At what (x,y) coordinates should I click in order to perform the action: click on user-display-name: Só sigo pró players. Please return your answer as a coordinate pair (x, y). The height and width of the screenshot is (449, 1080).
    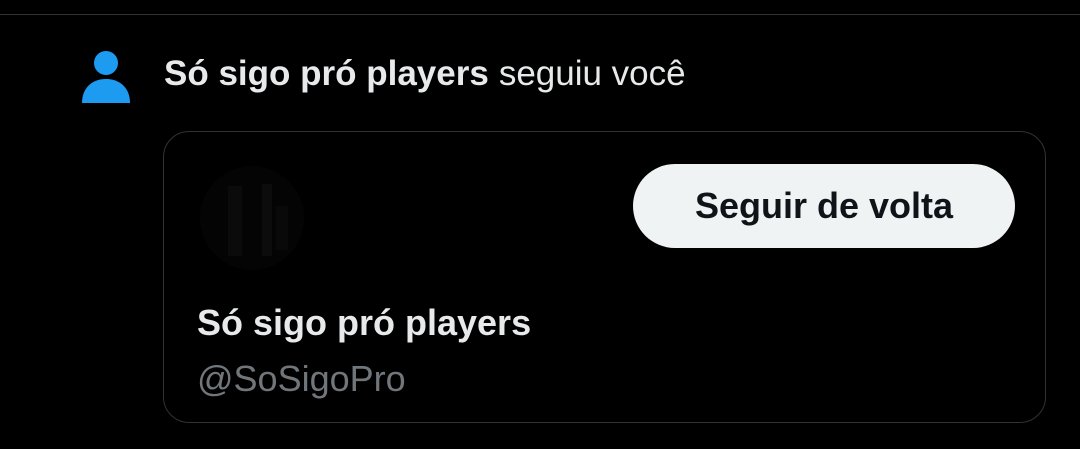
    Looking at the image, I should click on (364, 323).